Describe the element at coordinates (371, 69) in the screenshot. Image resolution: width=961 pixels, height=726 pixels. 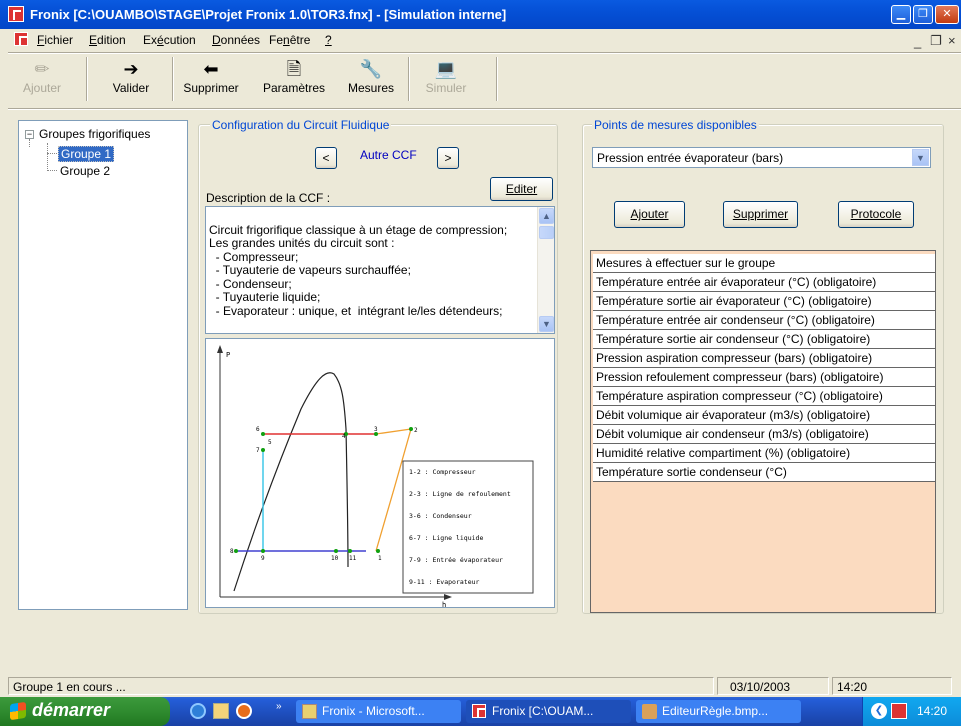
I see `wrench-icon: 🔧` at that location.